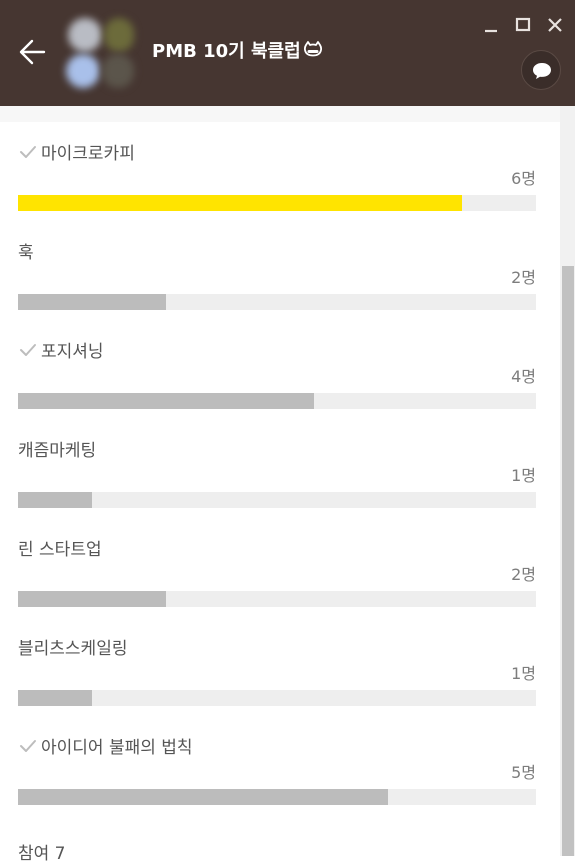 This screenshot has height=866, width=575. Describe the element at coordinates (280, 583) in the screenshot. I see `poll-option-5: 린 스타트업 2명` at that location.